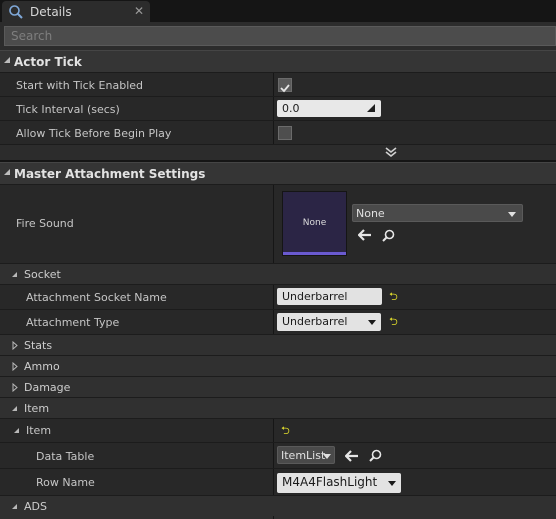 This screenshot has height=519, width=556. I want to click on property-label: Attachment Type, so click(73, 322).